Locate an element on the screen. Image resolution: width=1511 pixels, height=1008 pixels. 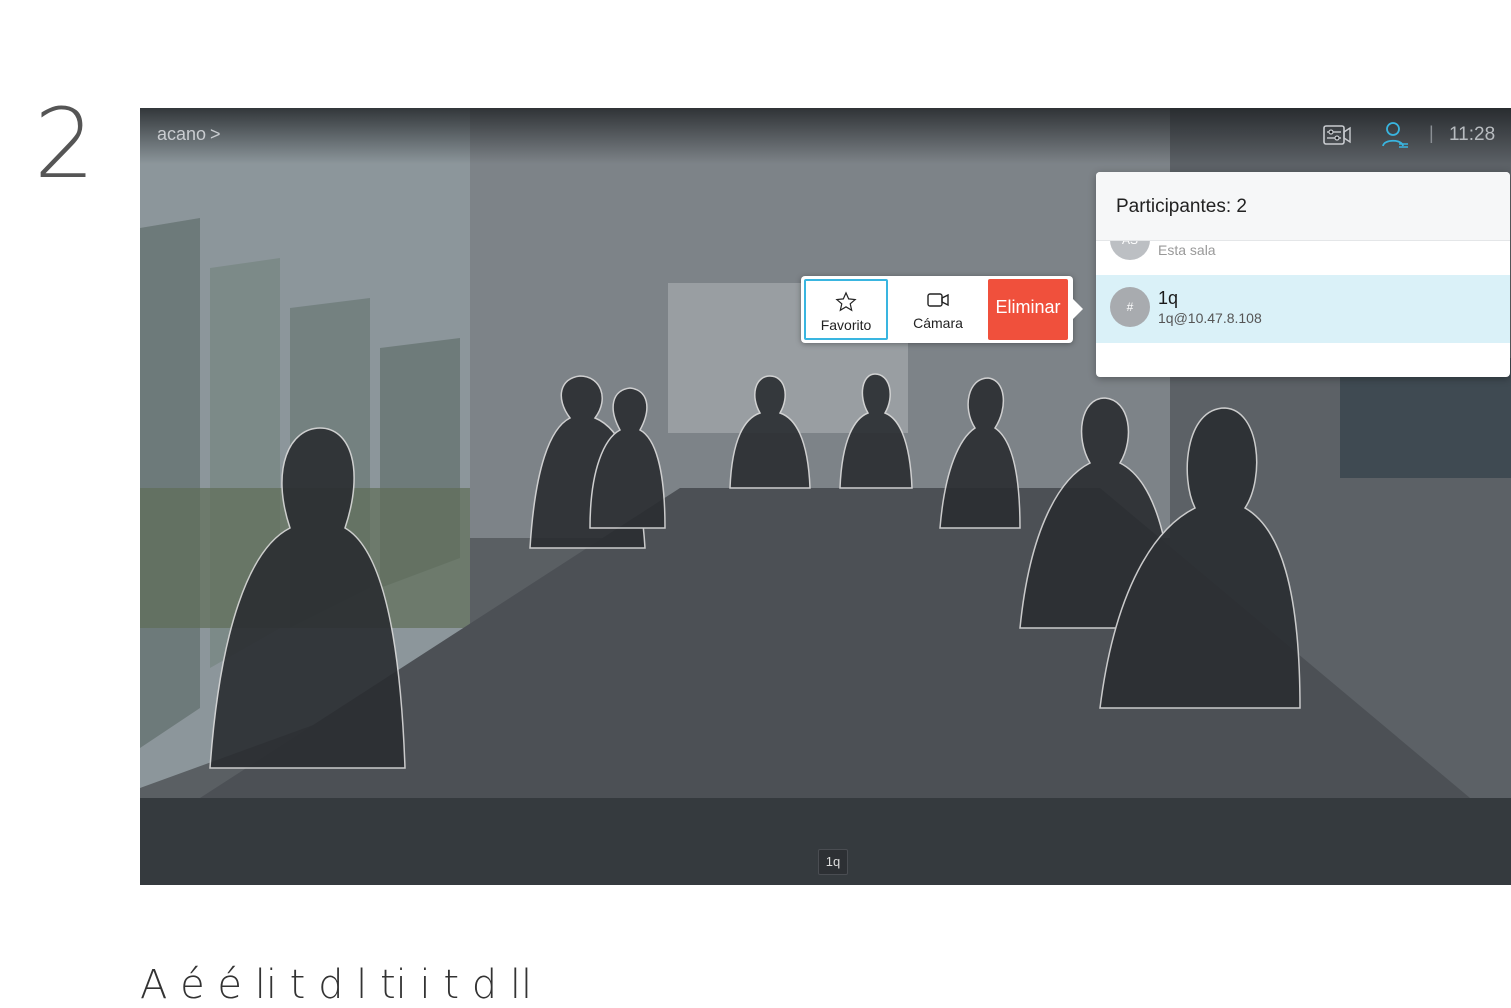
camera-label: Cámara is located at coordinates (938, 323).